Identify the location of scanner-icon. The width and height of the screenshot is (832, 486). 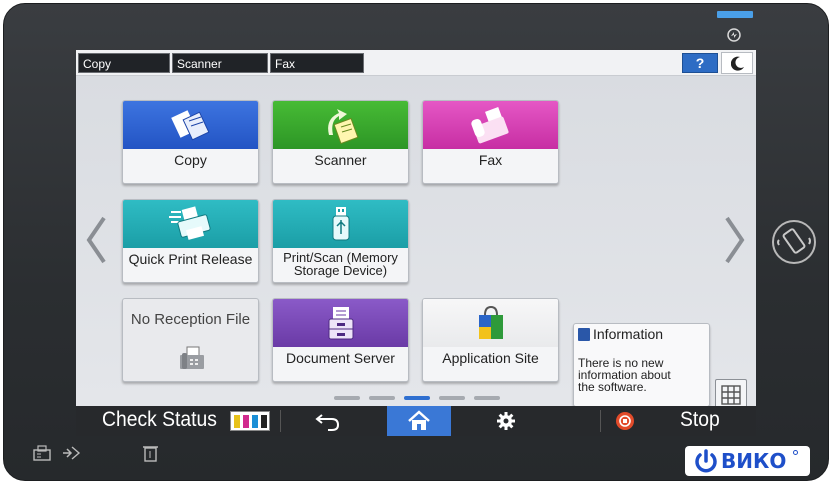
(343, 127).